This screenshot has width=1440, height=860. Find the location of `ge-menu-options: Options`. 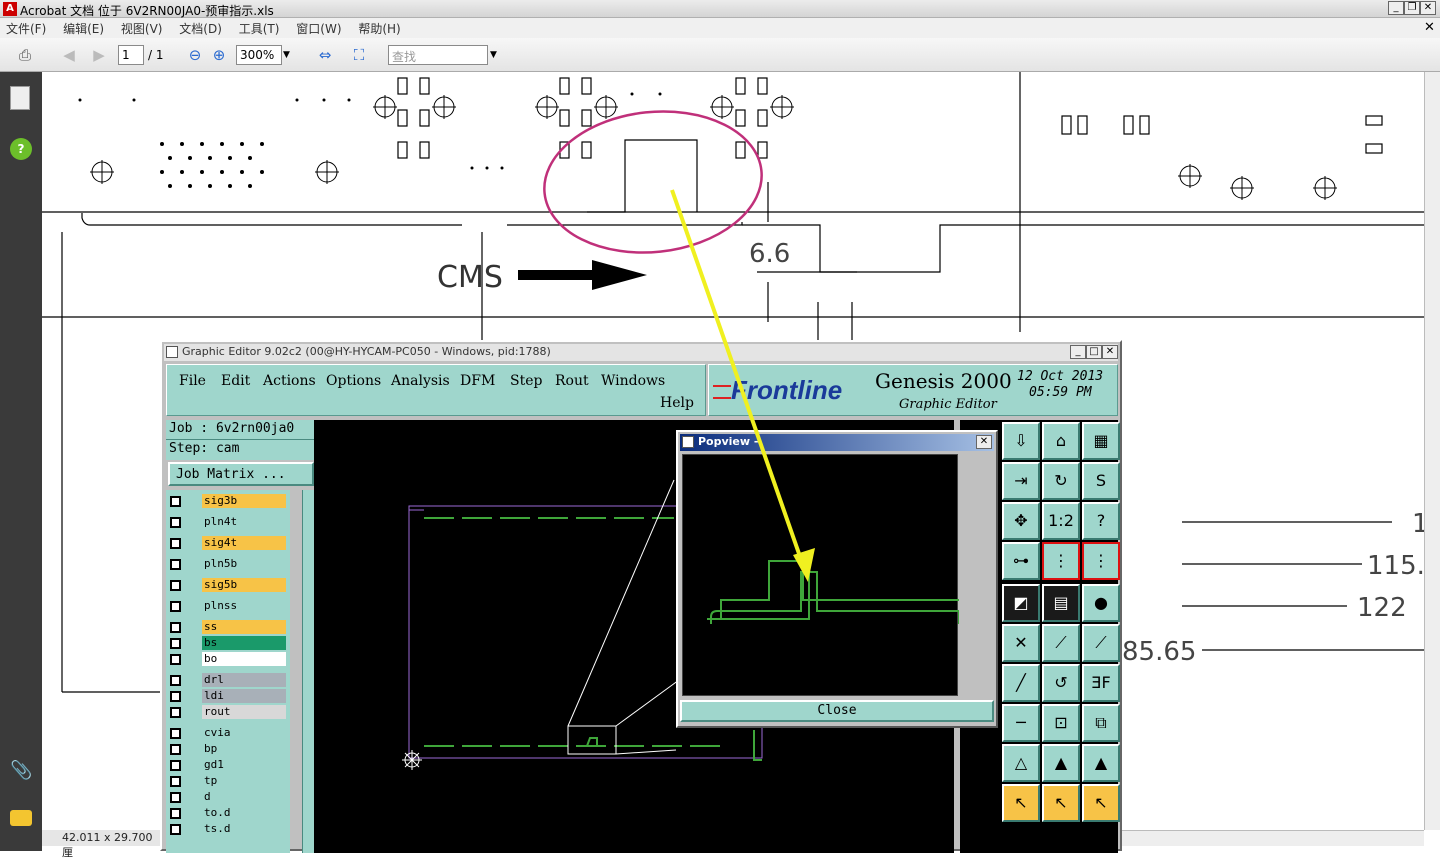

ge-menu-options: Options is located at coordinates (353, 381).